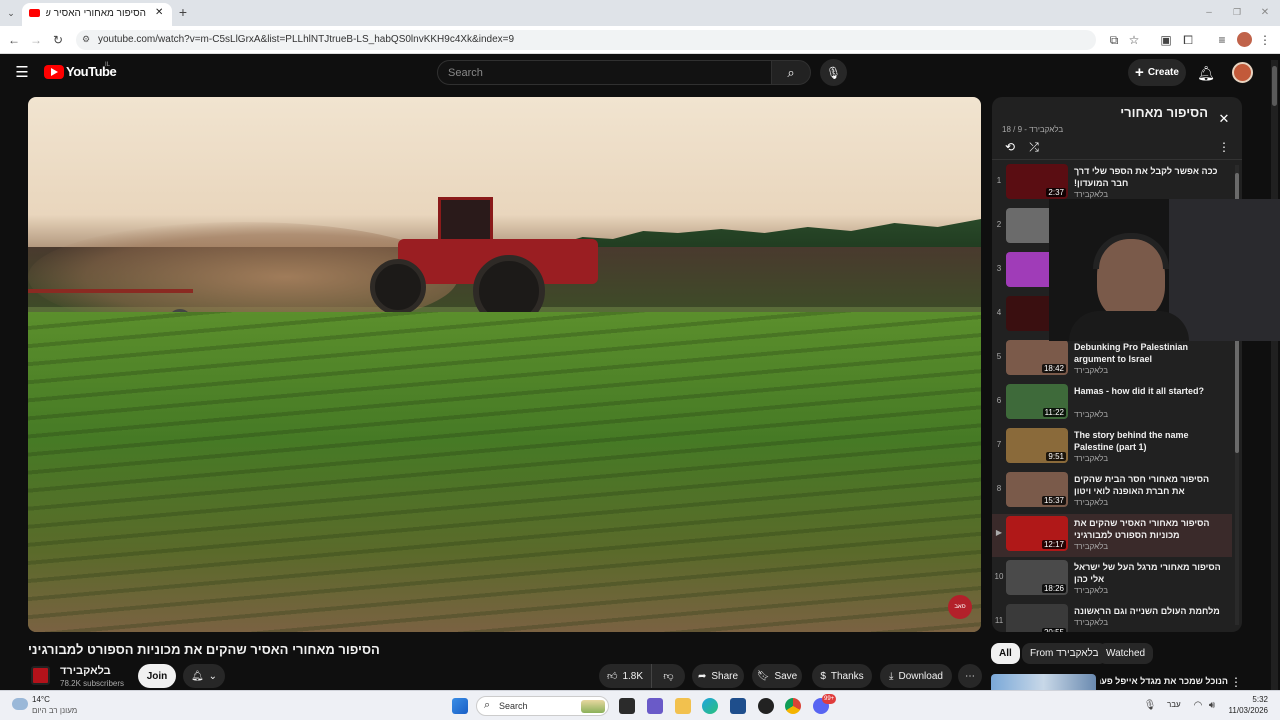  Describe the element at coordinates (1114, 40) in the screenshot. I see `cast-icon: ⧉` at that location.